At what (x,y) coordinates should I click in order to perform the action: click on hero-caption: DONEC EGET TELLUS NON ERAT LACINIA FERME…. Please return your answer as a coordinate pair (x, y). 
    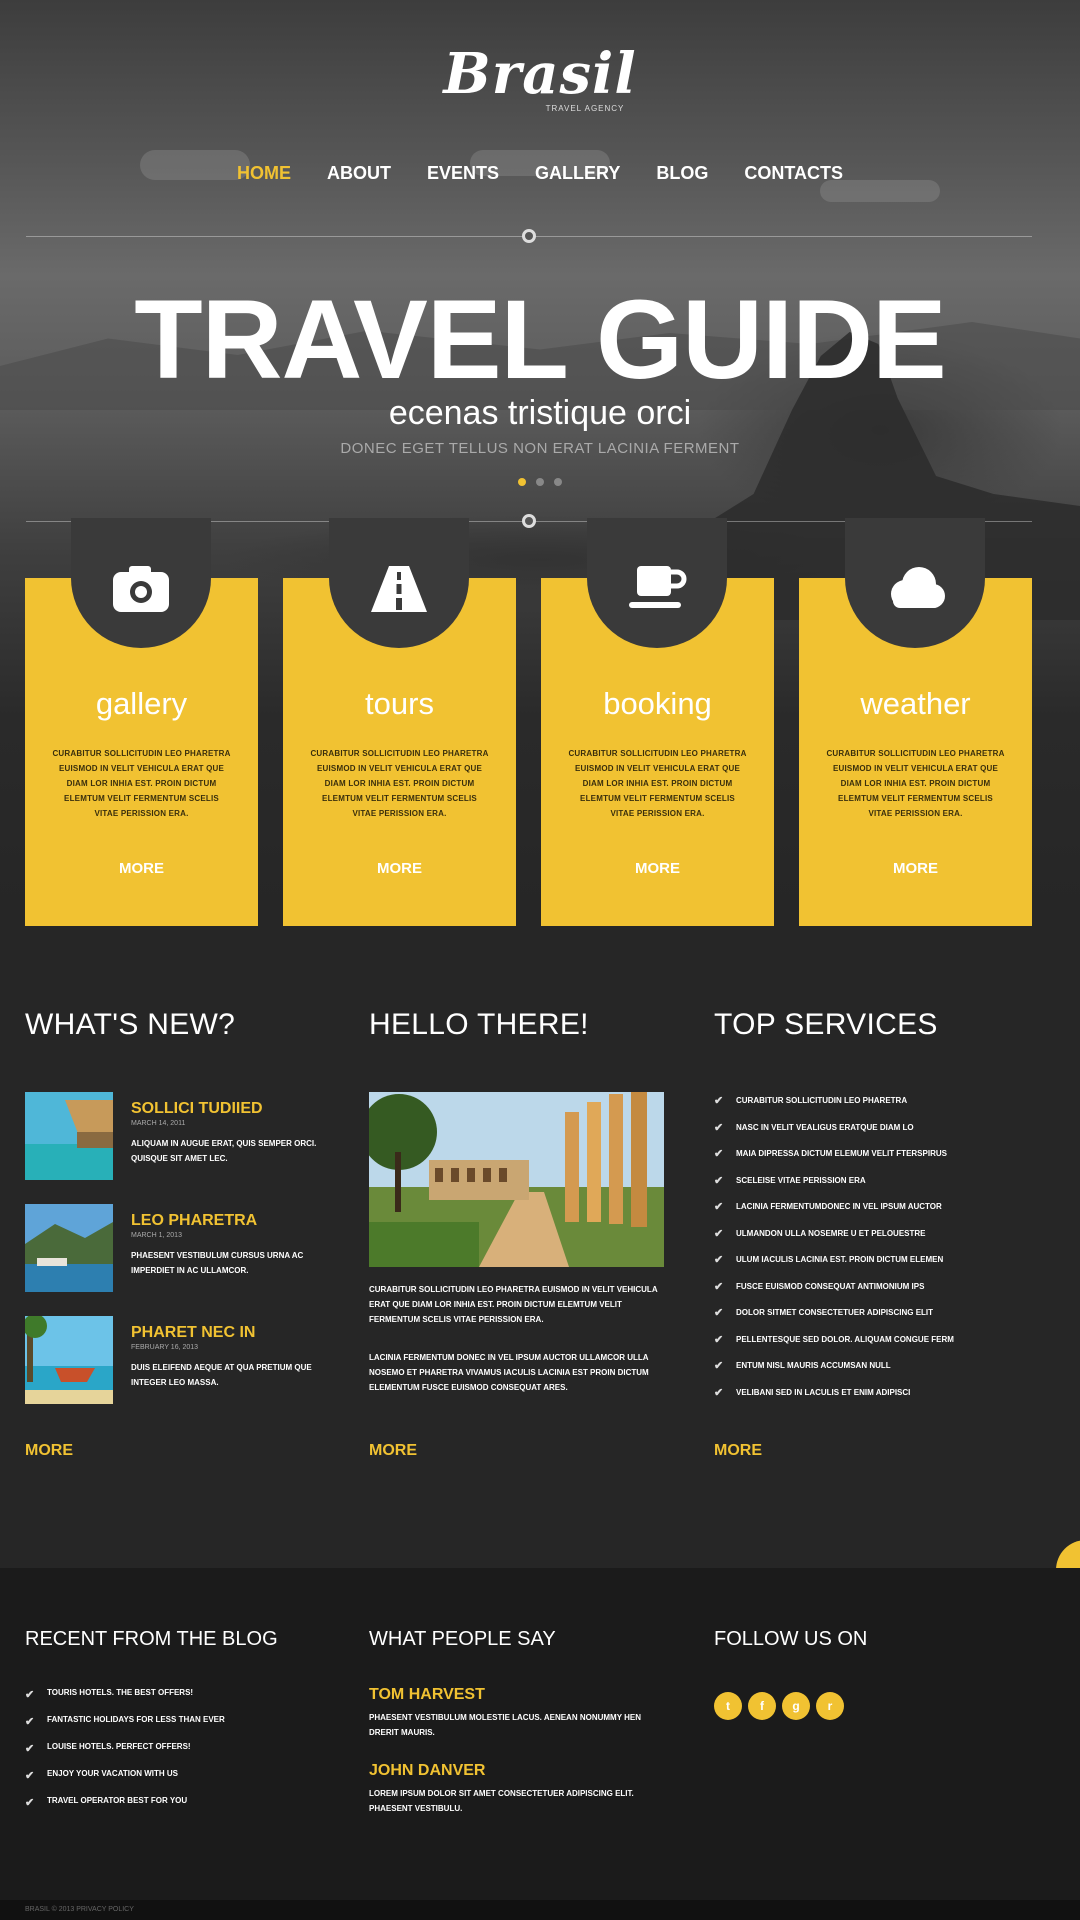
    Looking at the image, I should click on (540, 448).